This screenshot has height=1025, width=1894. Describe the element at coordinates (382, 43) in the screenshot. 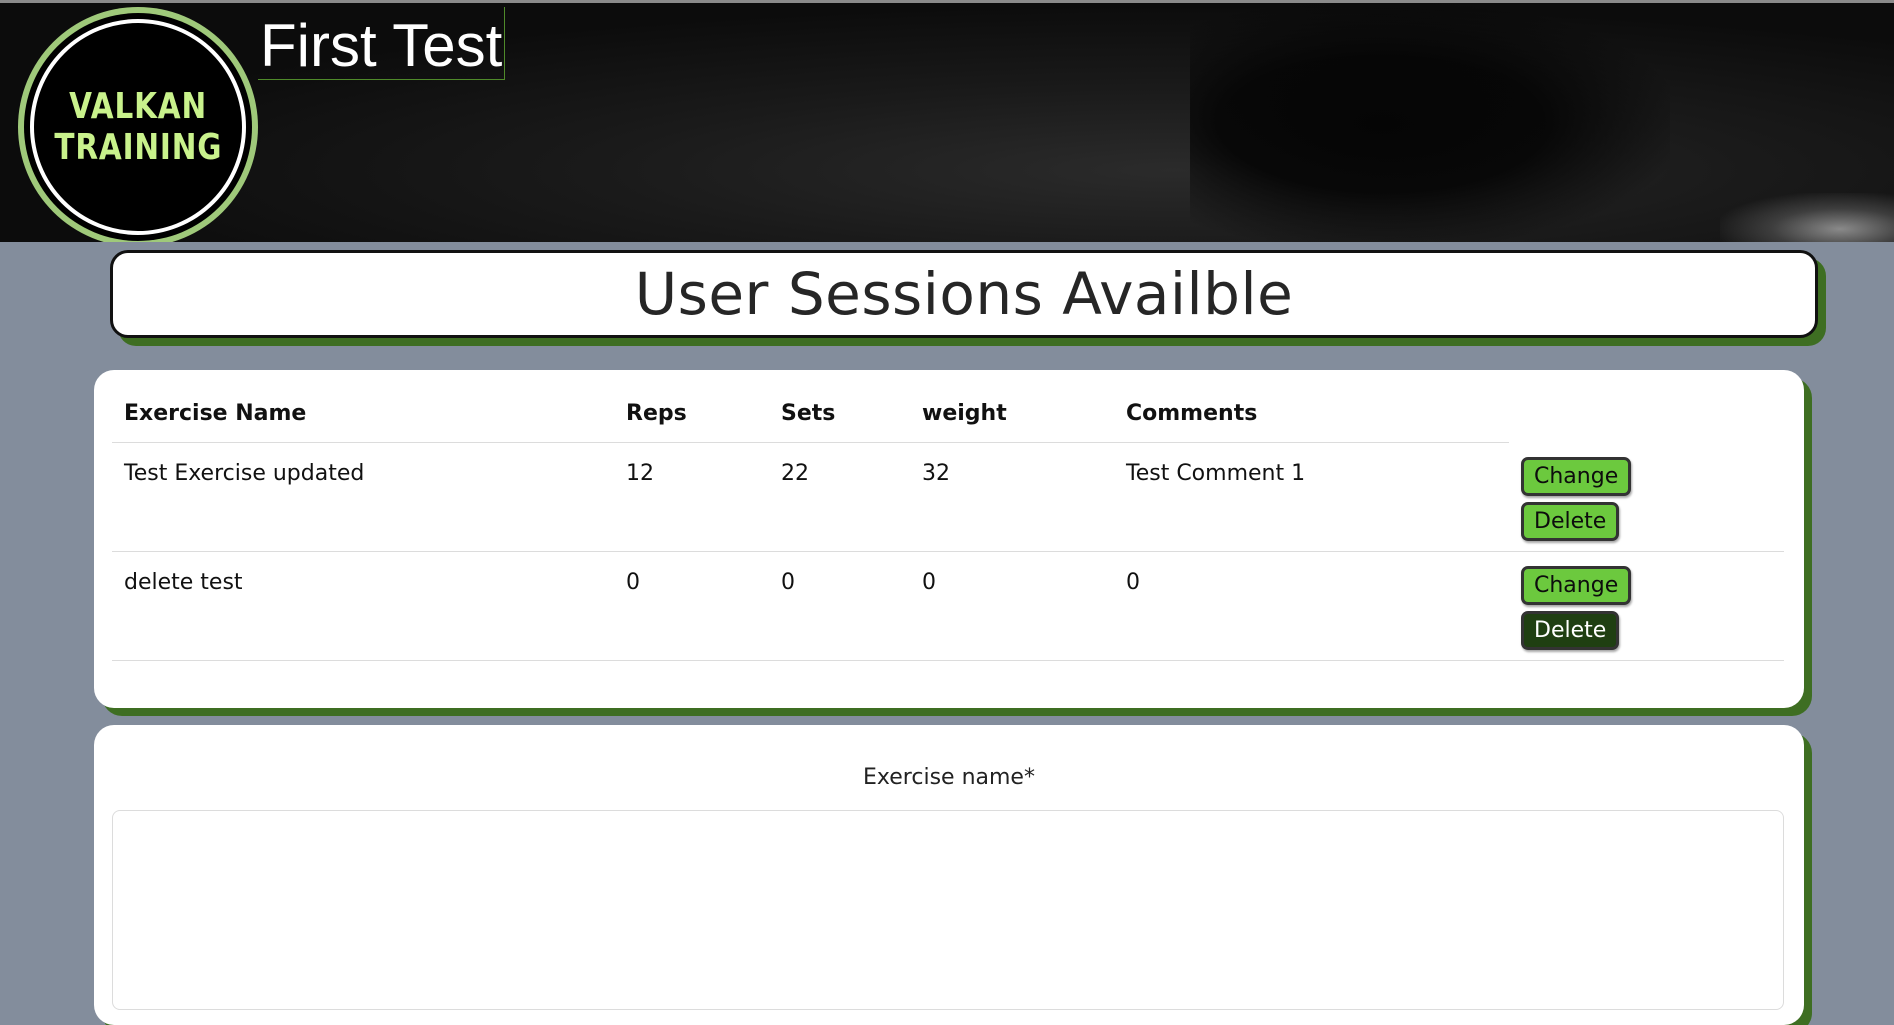

I see `site-title: First Test` at that location.